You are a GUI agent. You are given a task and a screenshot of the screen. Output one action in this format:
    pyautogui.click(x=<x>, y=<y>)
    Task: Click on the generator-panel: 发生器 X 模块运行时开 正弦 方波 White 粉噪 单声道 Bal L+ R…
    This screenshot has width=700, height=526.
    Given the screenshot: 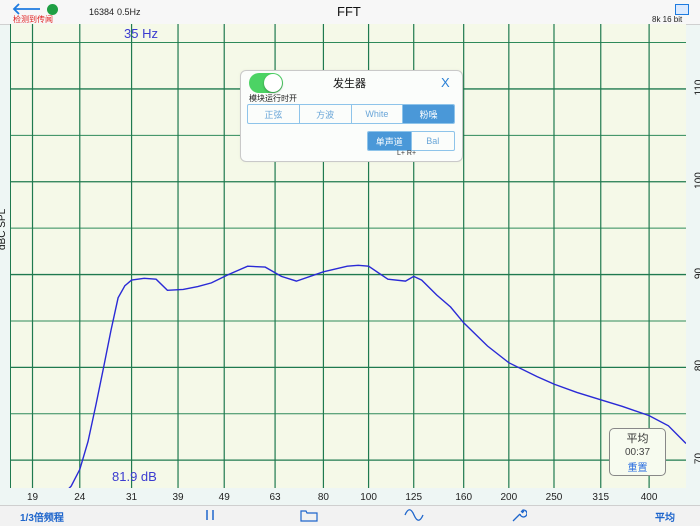 What is the action you would take?
    pyautogui.click(x=351, y=116)
    